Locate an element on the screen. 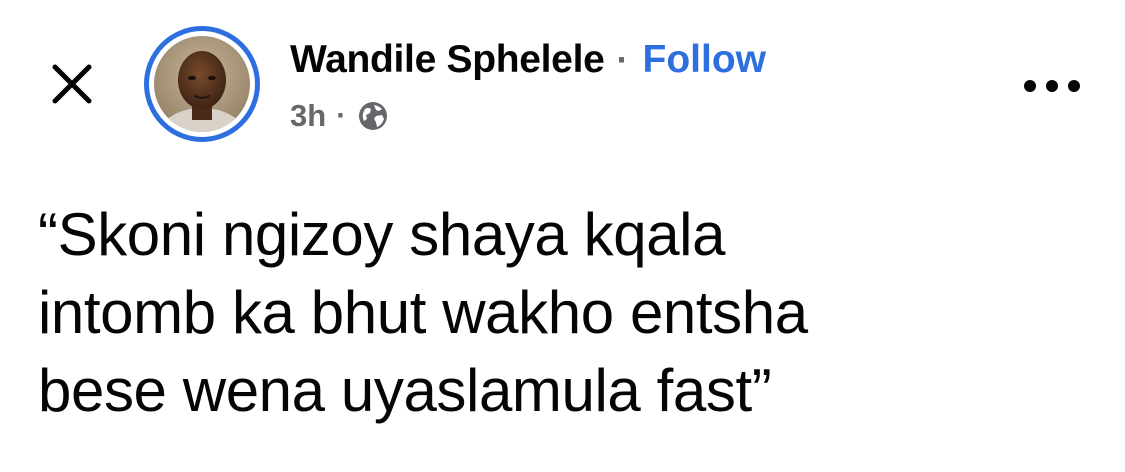 This screenshot has height=472, width=1125. post-meta: 3h · is located at coordinates (340, 116).